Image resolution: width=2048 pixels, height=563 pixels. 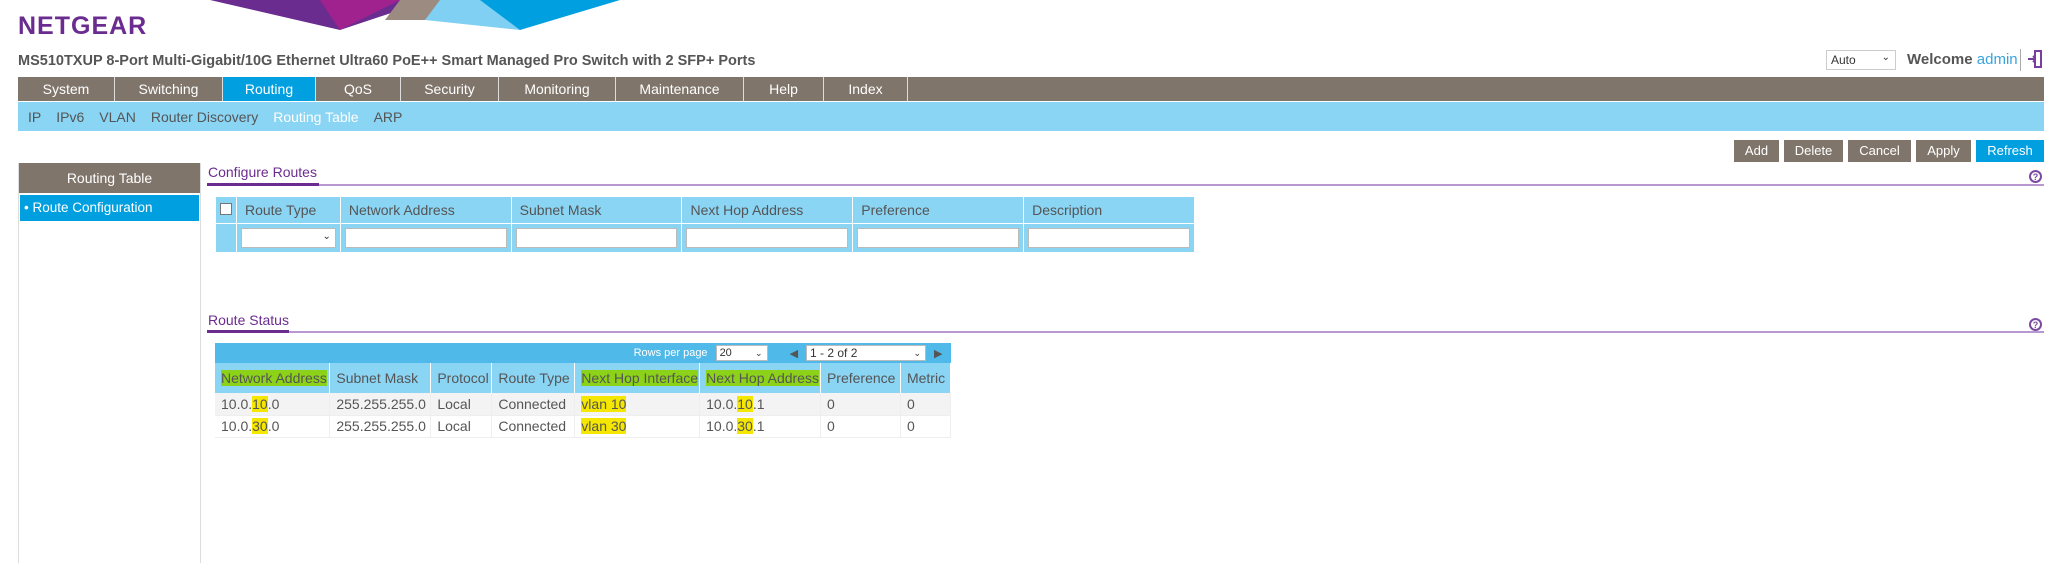 I want to click on subnav-vlan: VLAN, so click(x=117, y=117).